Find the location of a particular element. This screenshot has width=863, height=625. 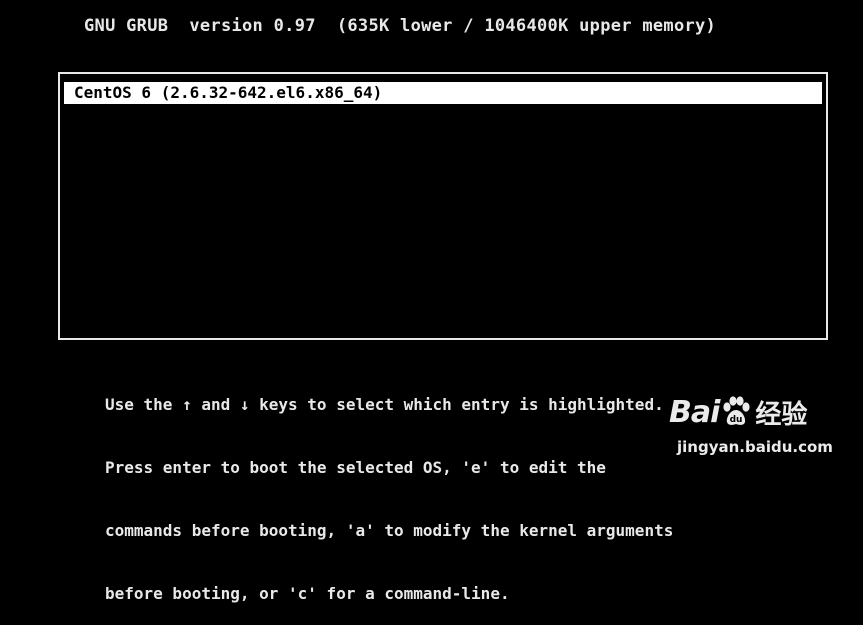

watermark-brand-right: 经验 is located at coordinates (781, 414).